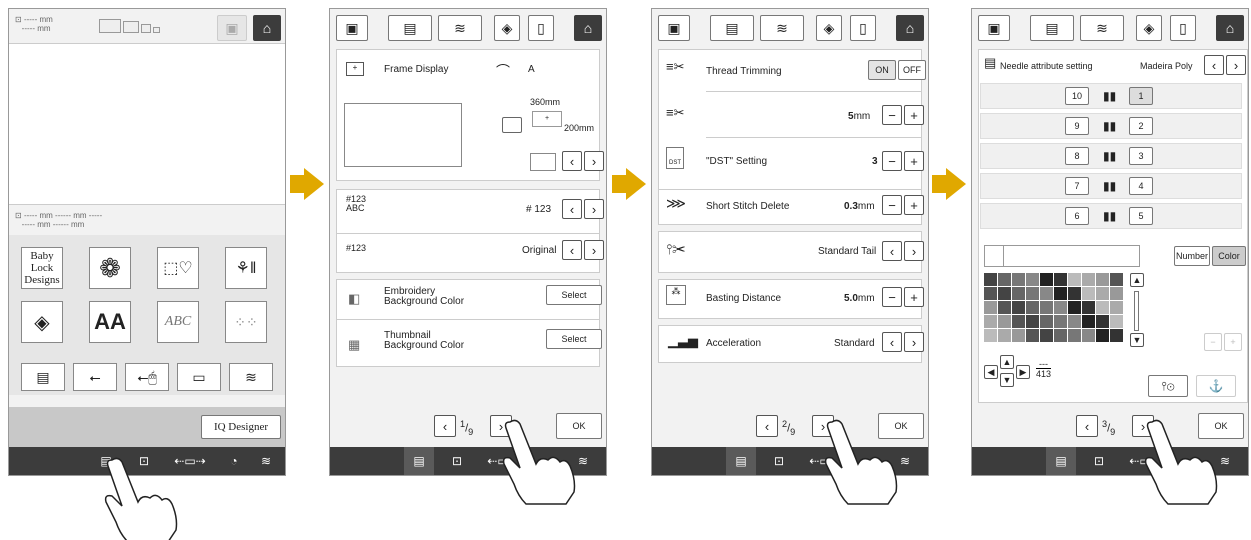 The image size is (1251, 540). Describe the element at coordinates (572, 209) in the screenshot. I see `thread-number-prev: ‹` at that location.